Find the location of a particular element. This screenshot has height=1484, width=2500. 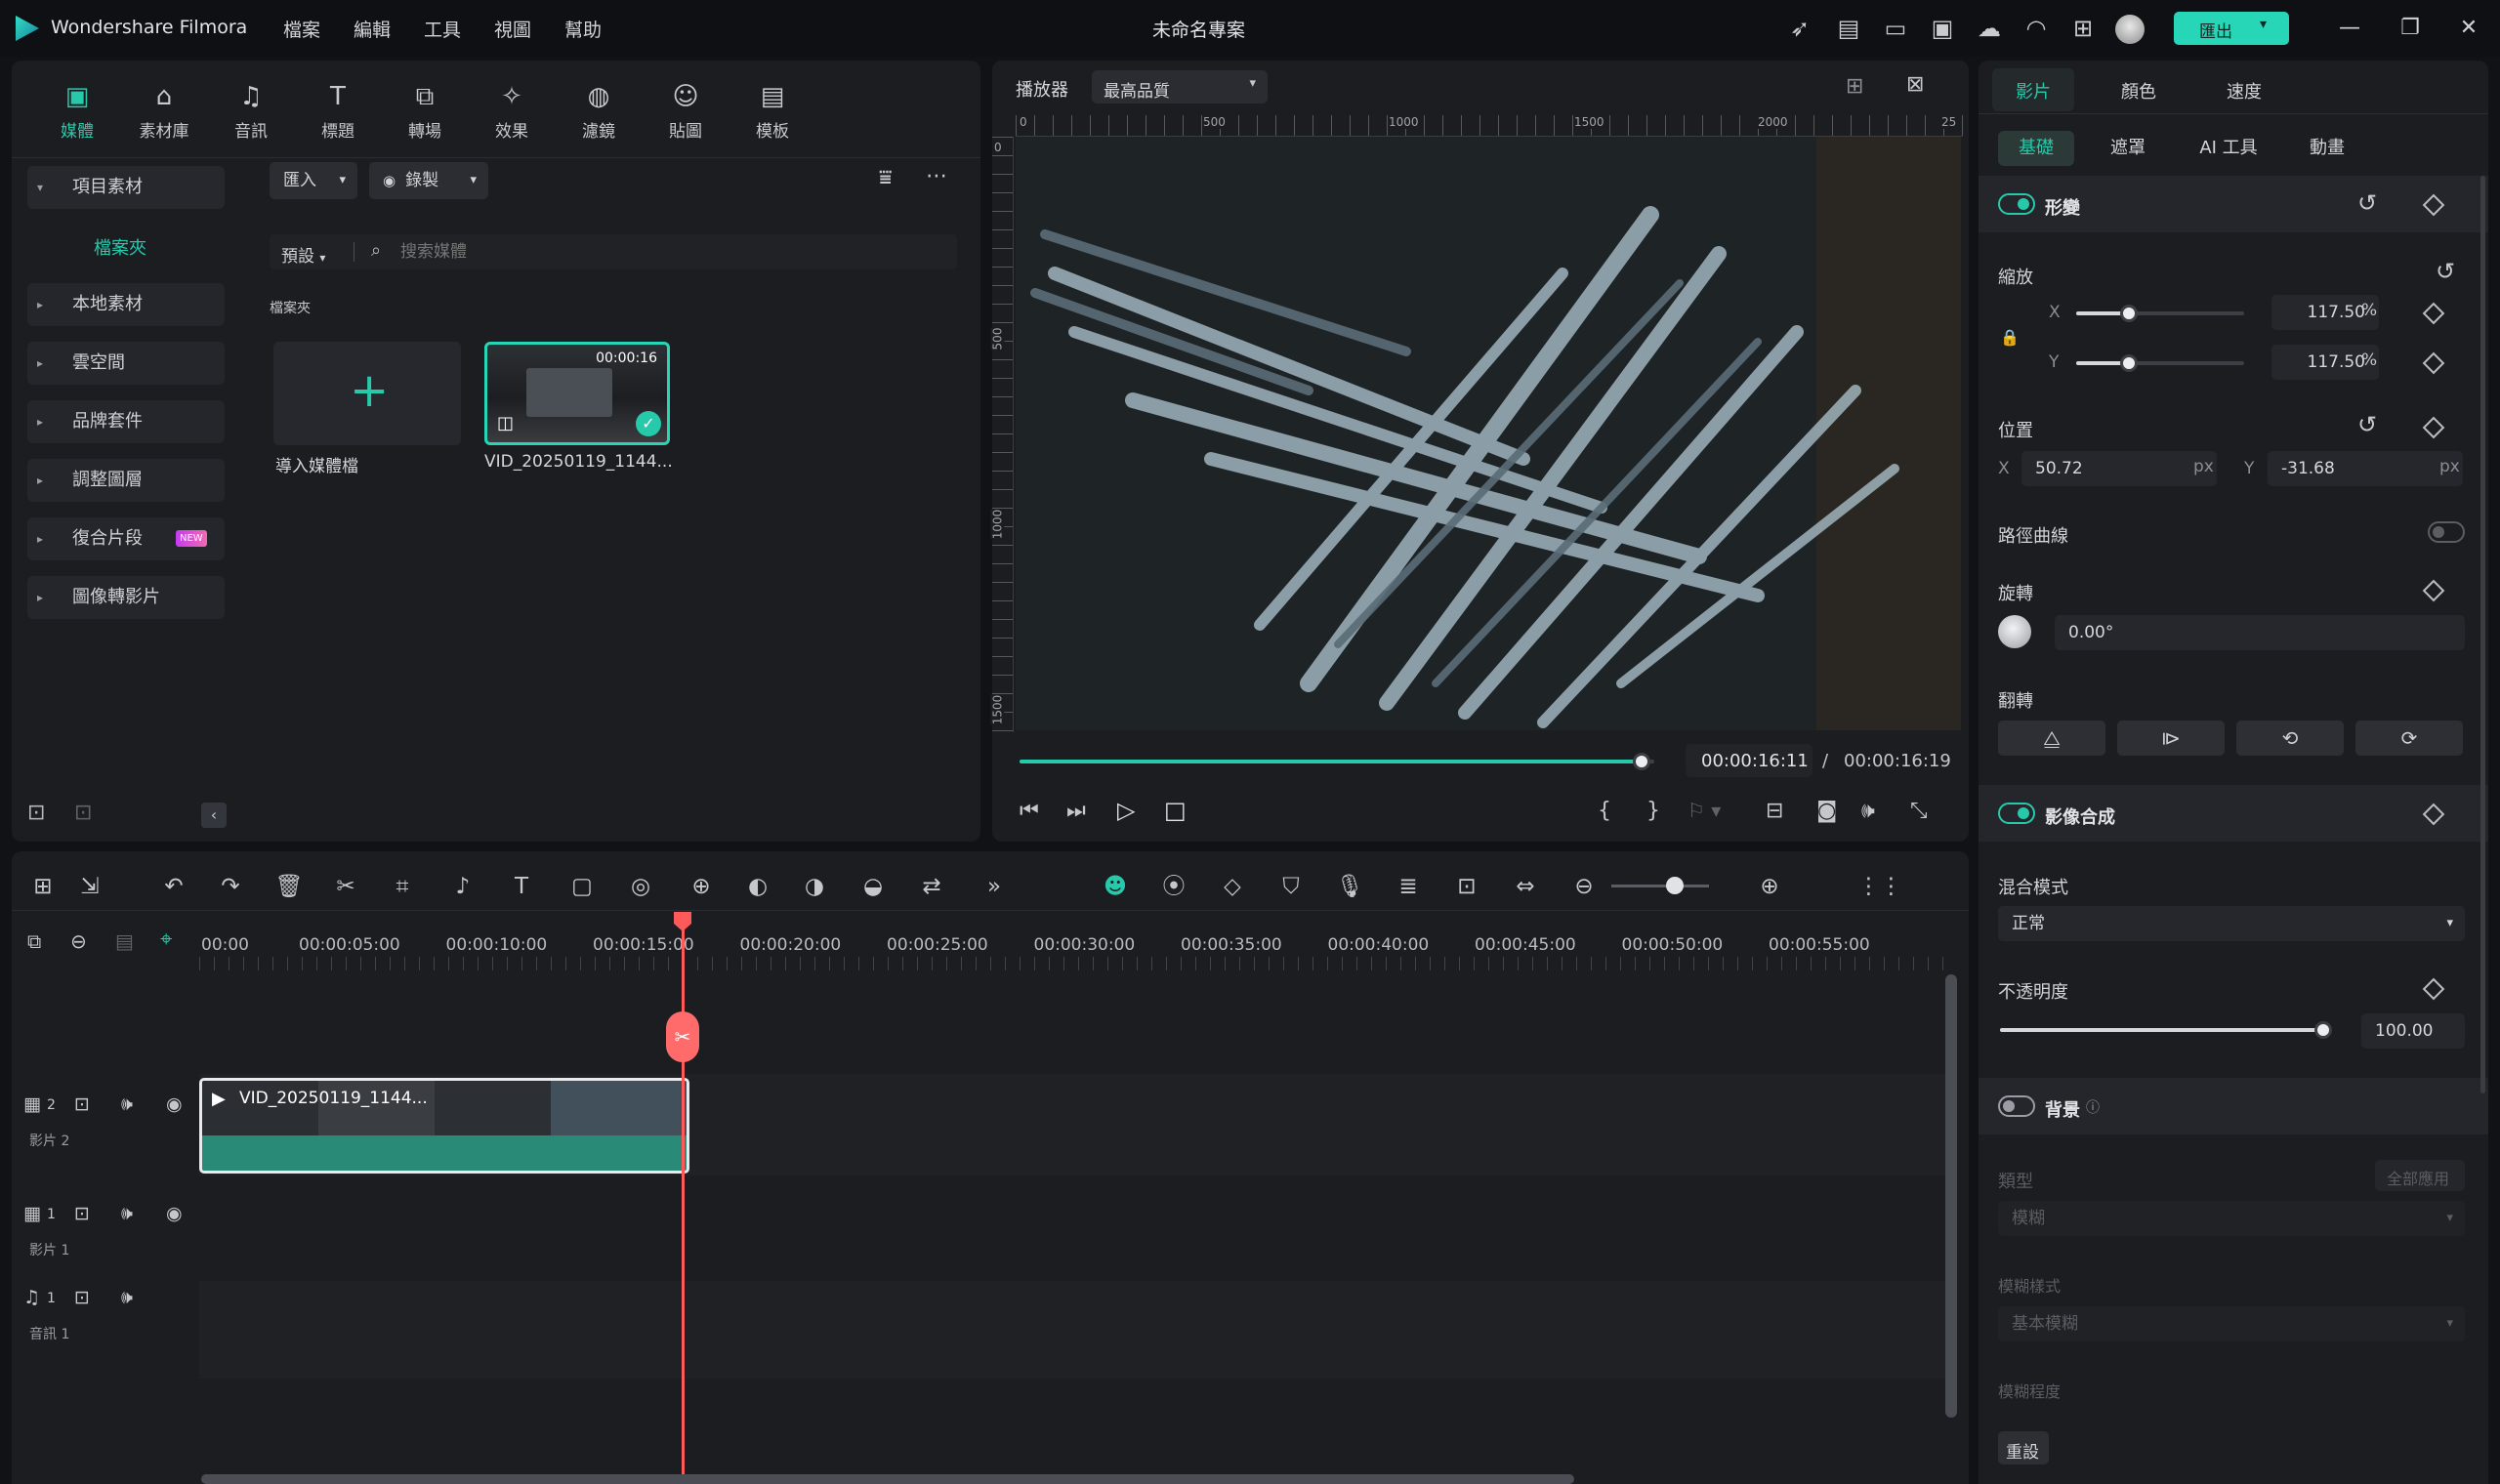

sidebar-cloud: ▸ 雲空間 is located at coordinates (126, 364).